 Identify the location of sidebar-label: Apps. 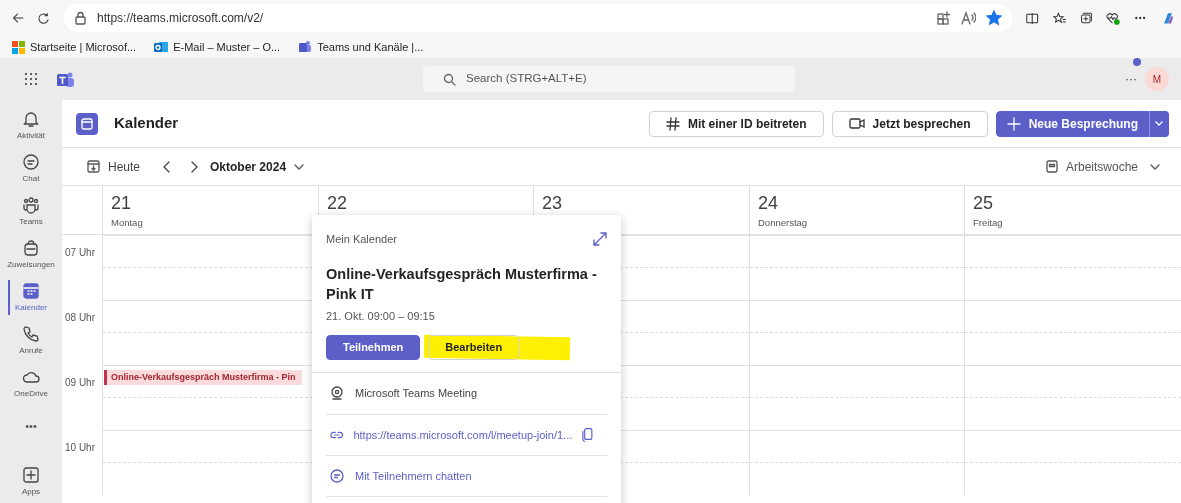
(31, 491).